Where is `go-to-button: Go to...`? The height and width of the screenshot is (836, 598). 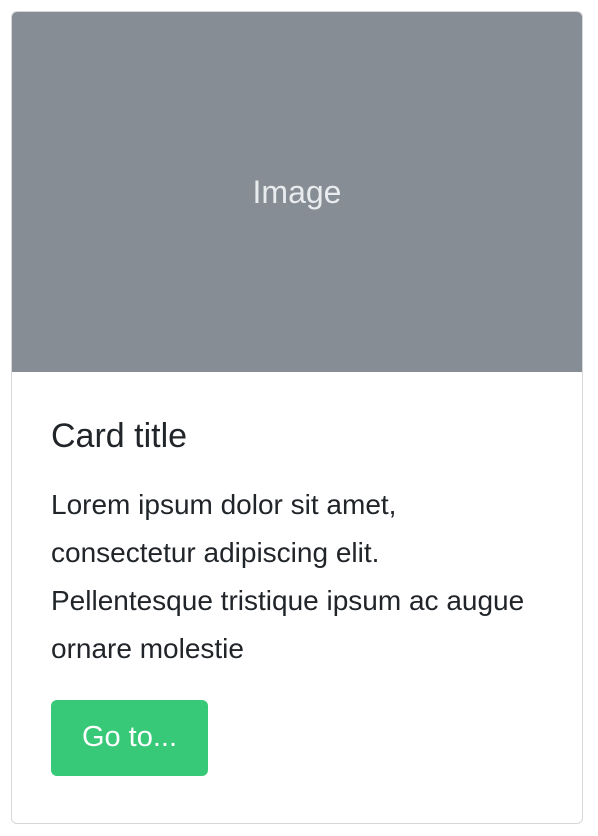
go-to-button: Go to... is located at coordinates (129, 737).